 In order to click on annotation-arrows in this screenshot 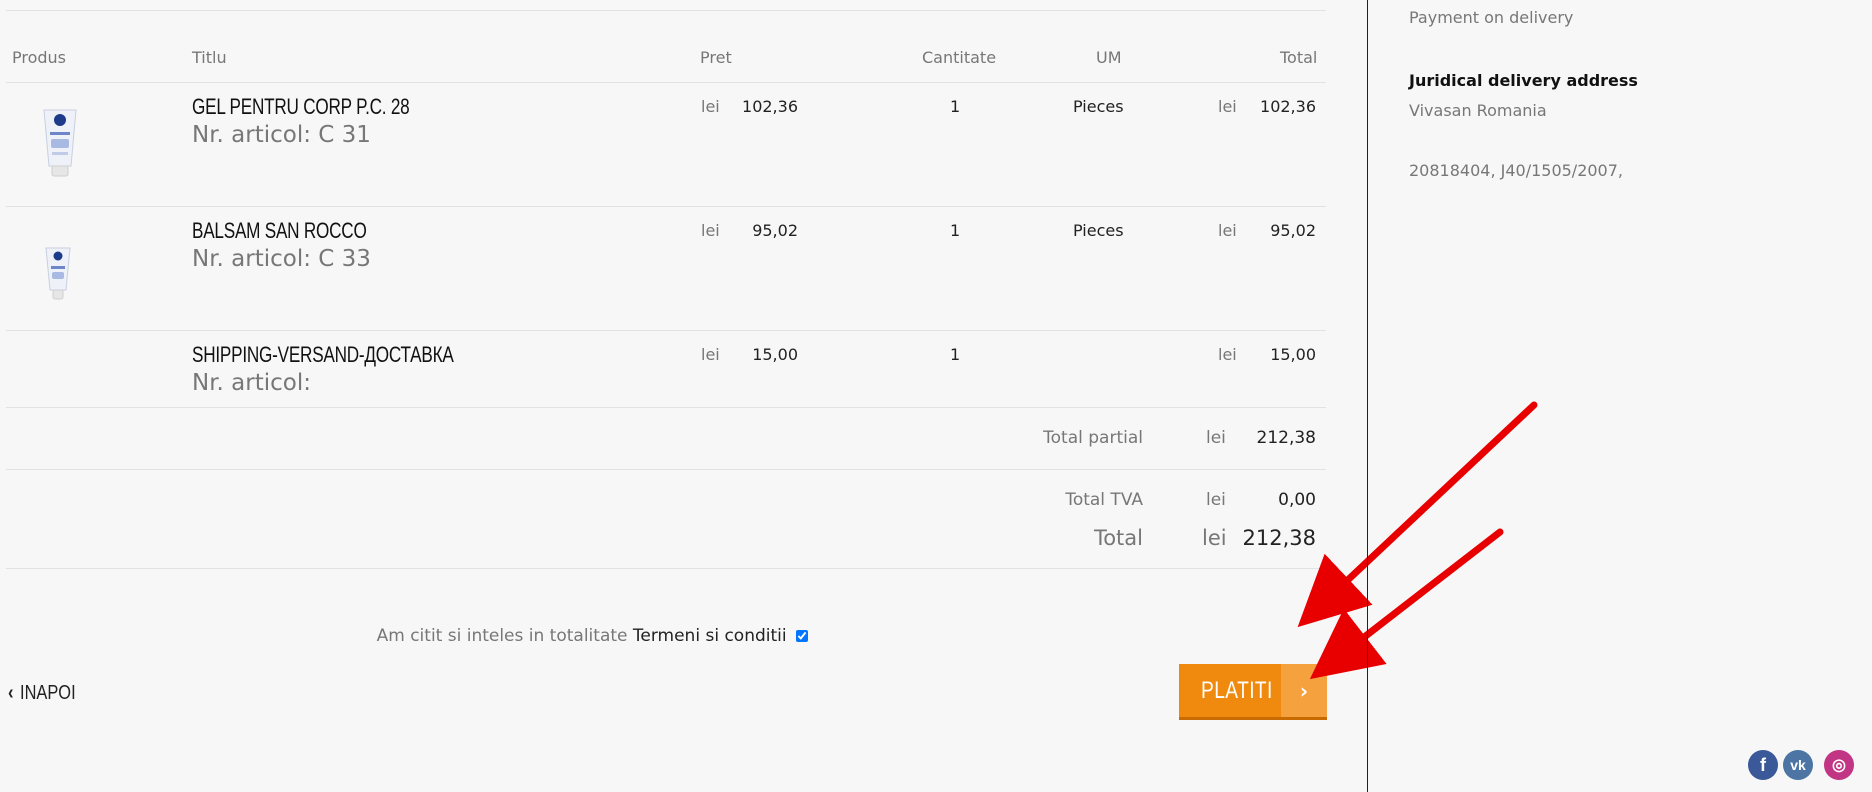, I will do `click(1417, 540)`.